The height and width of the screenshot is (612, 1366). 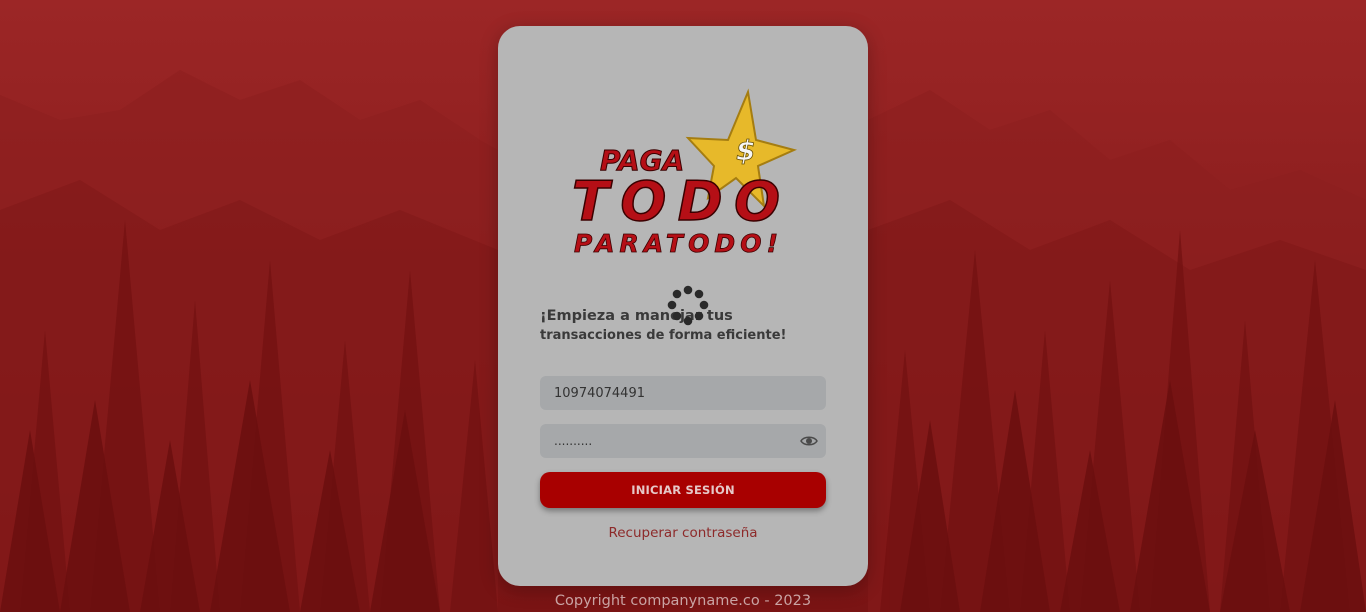 I want to click on password-input, so click(x=683, y=441).